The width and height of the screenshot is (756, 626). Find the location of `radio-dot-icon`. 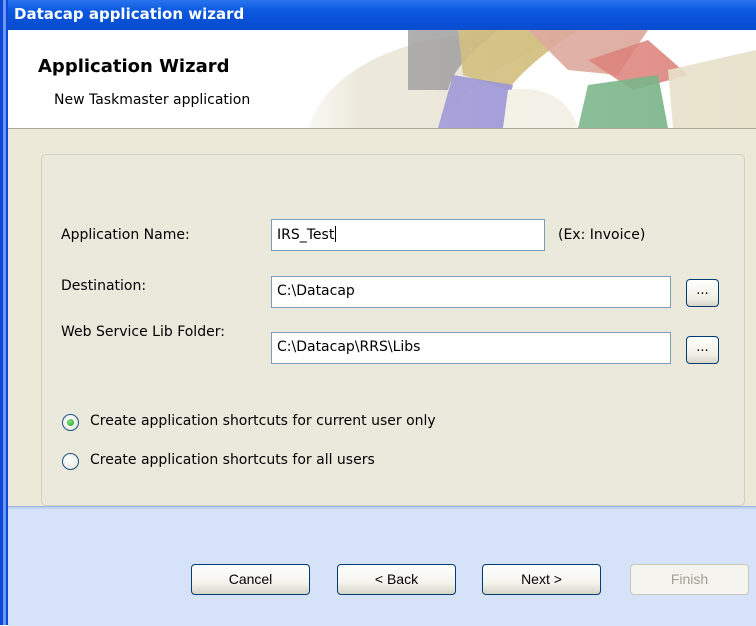

radio-dot-icon is located at coordinates (70, 422).